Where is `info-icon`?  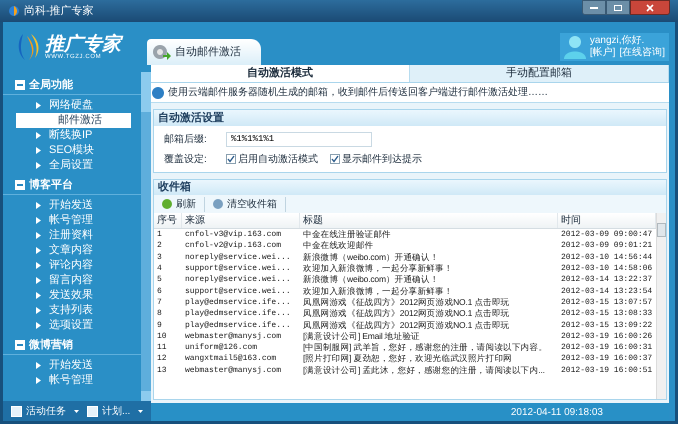
info-icon is located at coordinates (158, 92).